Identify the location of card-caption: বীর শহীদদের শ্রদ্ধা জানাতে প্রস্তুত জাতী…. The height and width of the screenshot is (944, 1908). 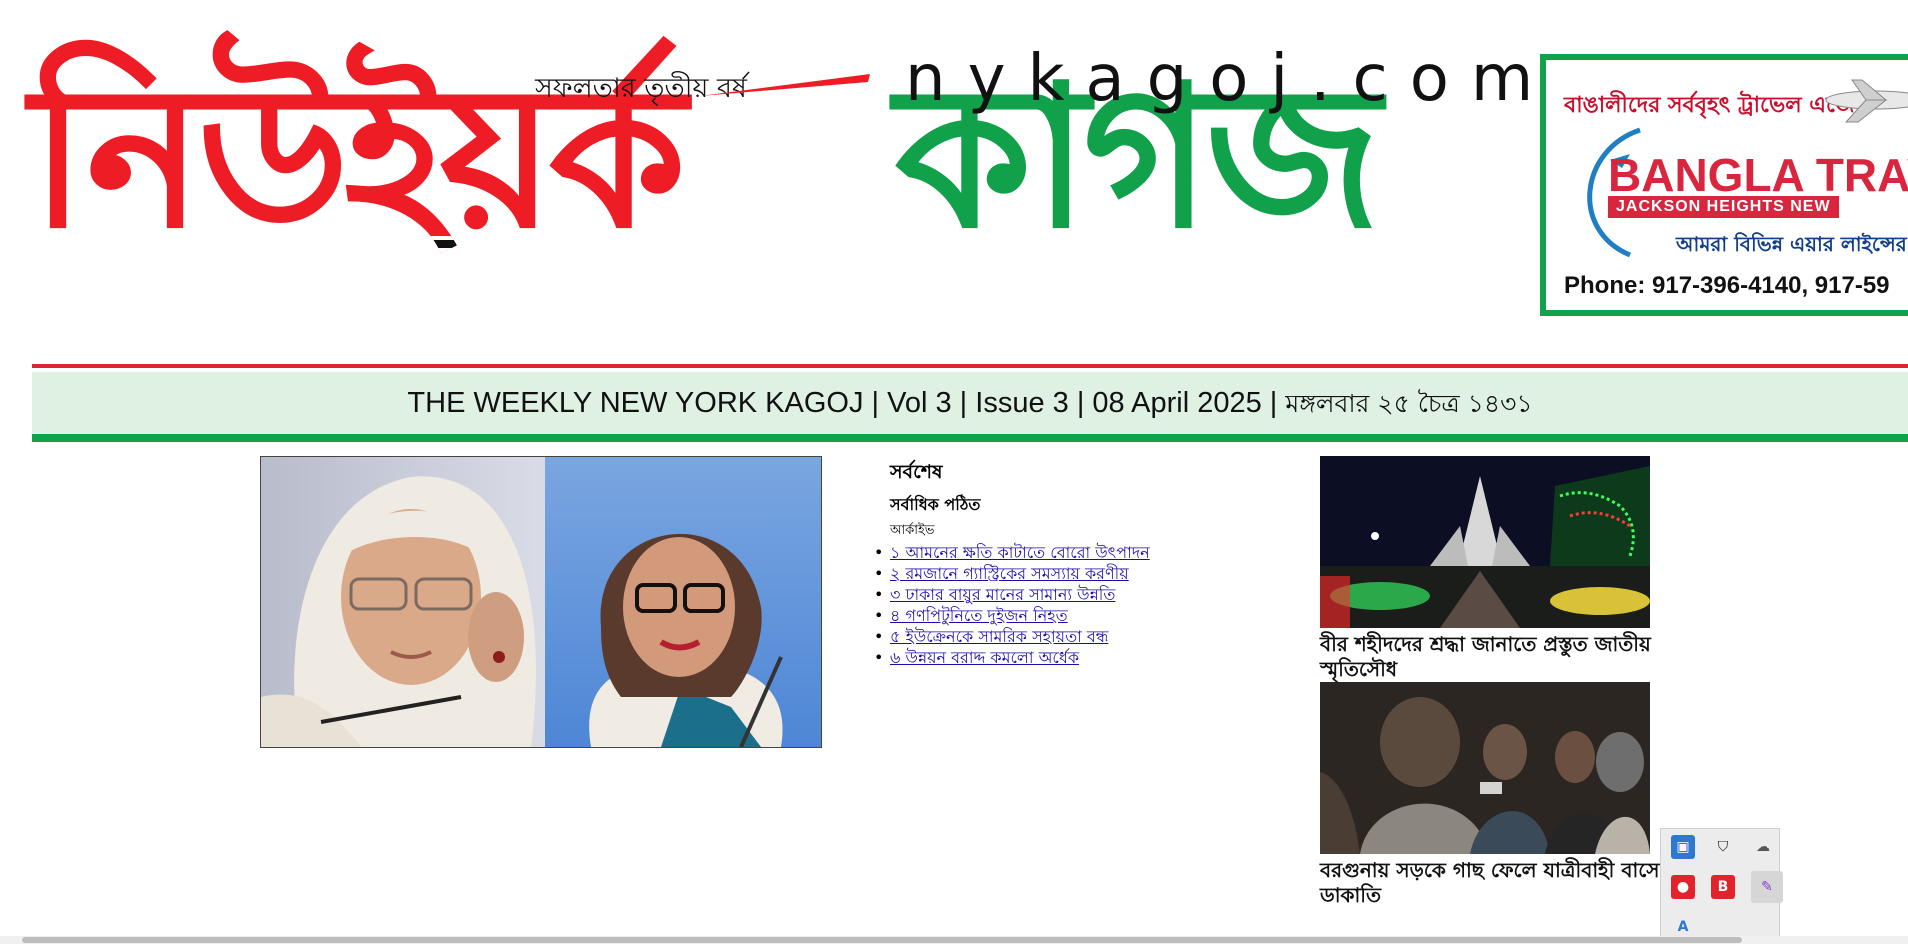
(1490, 657).